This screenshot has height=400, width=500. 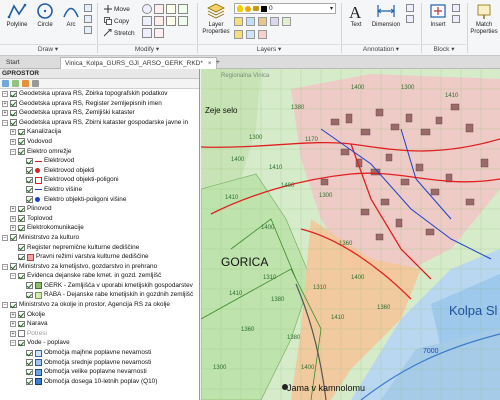 What do you see at coordinates (99, 343) in the screenshot?
I see `tree-row: – Vode - poplave` at bounding box center [99, 343].